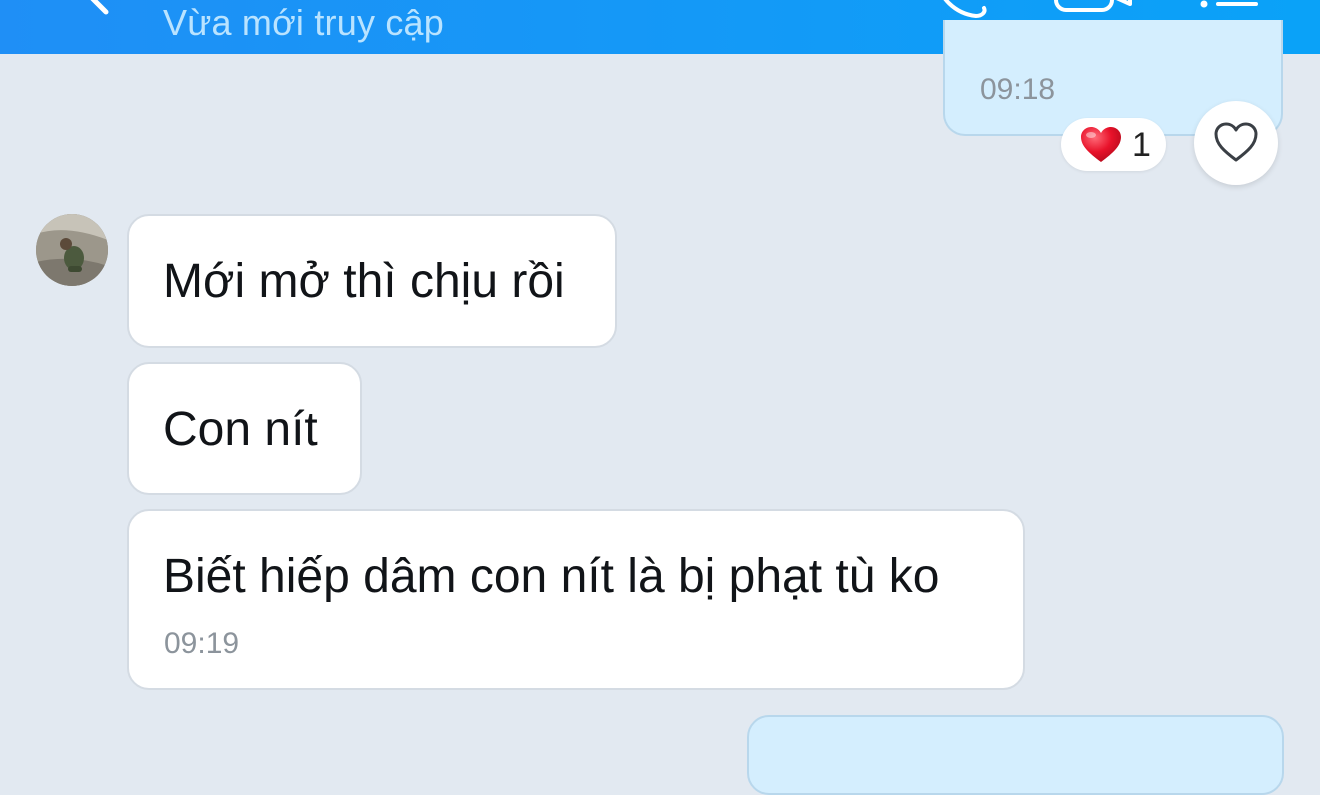  I want to click on avatar, so click(72, 250).